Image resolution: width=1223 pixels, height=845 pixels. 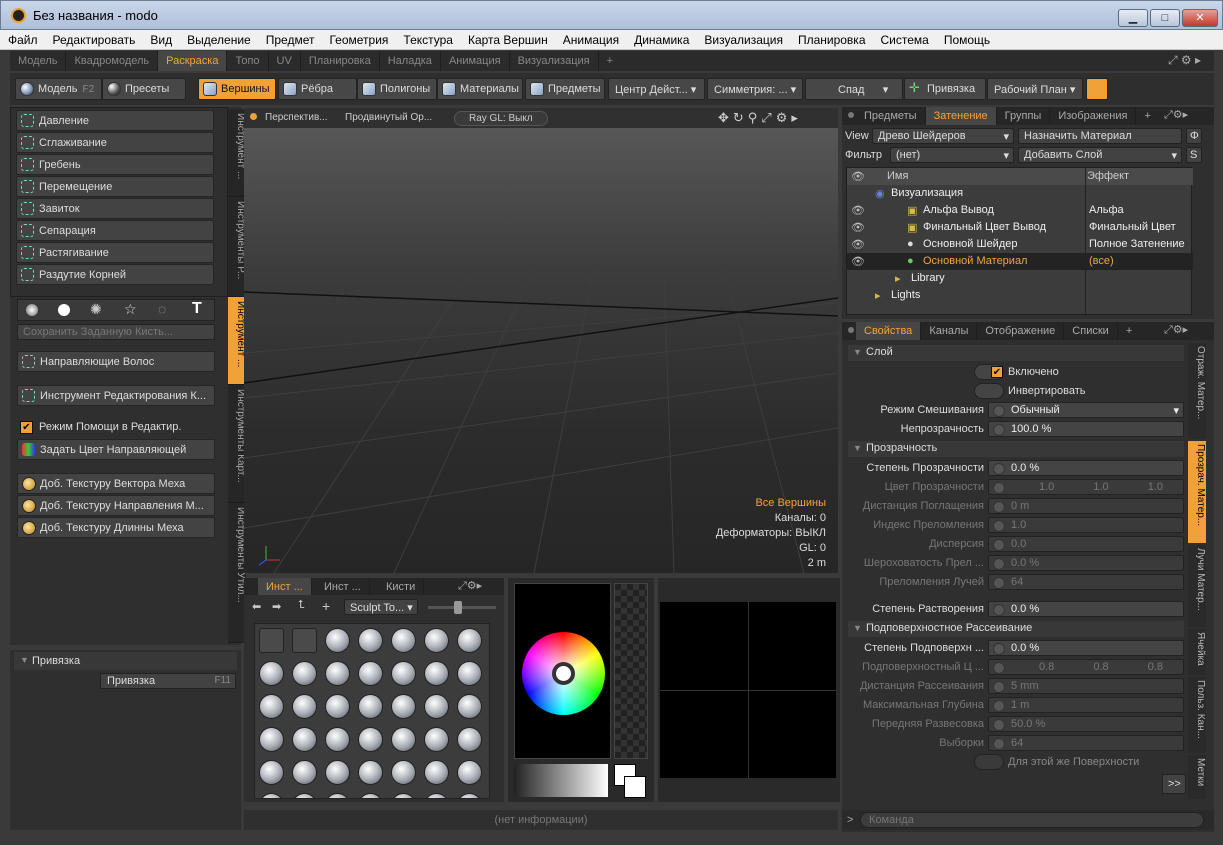 What do you see at coordinates (889, 331) in the screenshot?
I see `prop-tab-0: Свойства` at bounding box center [889, 331].